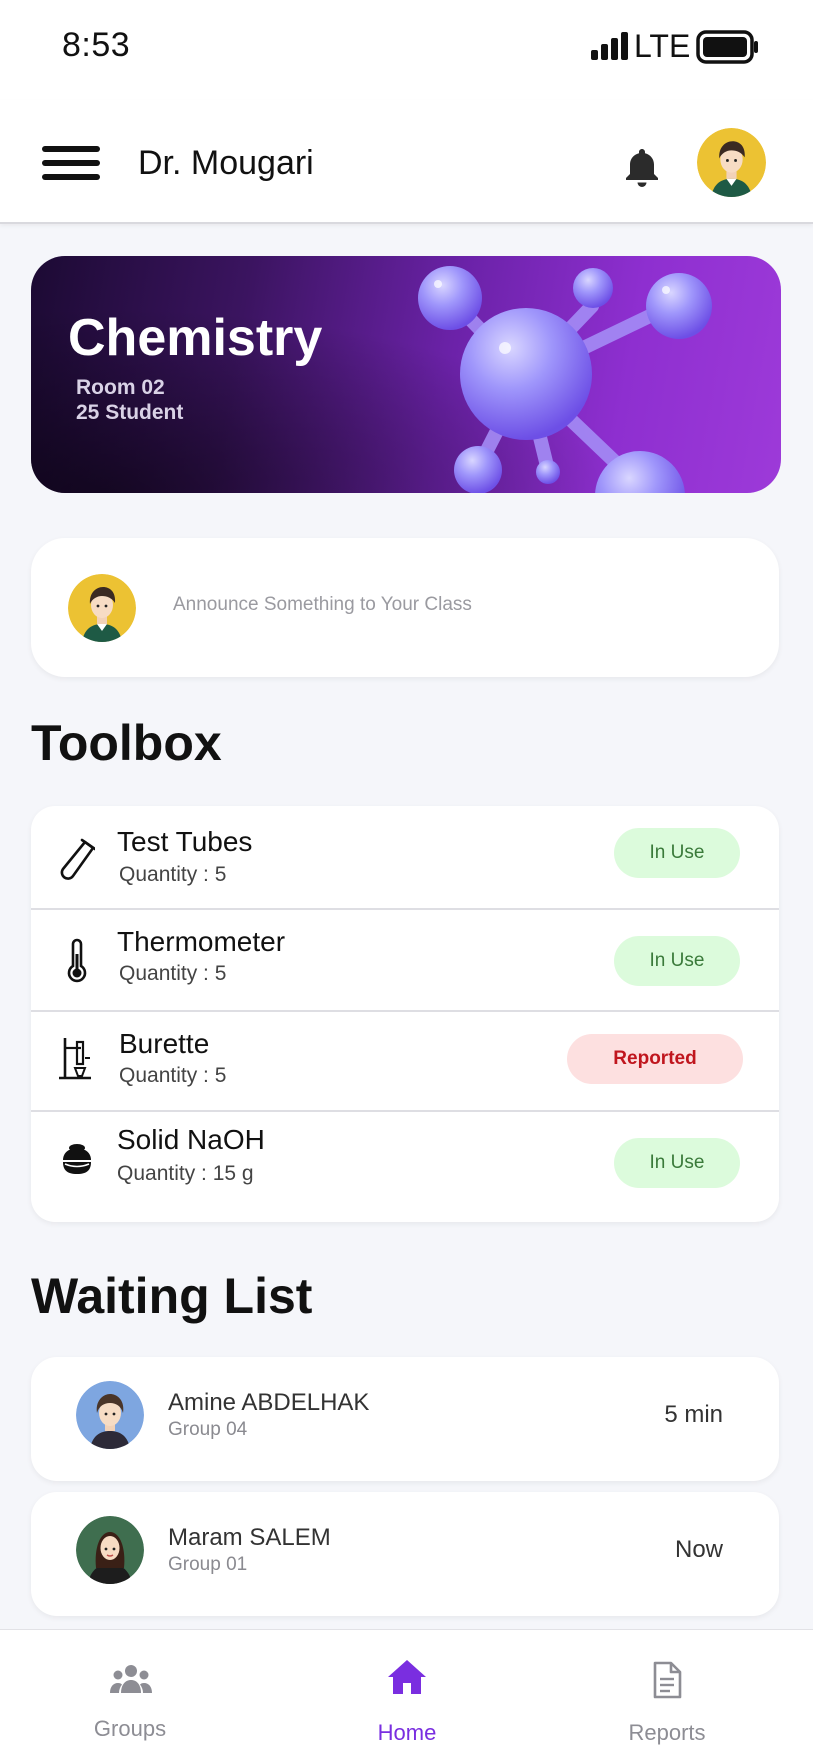 The image size is (813, 1760). I want to click on profile-avatar, so click(731, 162).